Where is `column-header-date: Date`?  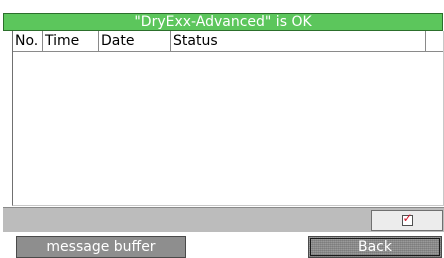
column-header-date: Date is located at coordinates (135, 41).